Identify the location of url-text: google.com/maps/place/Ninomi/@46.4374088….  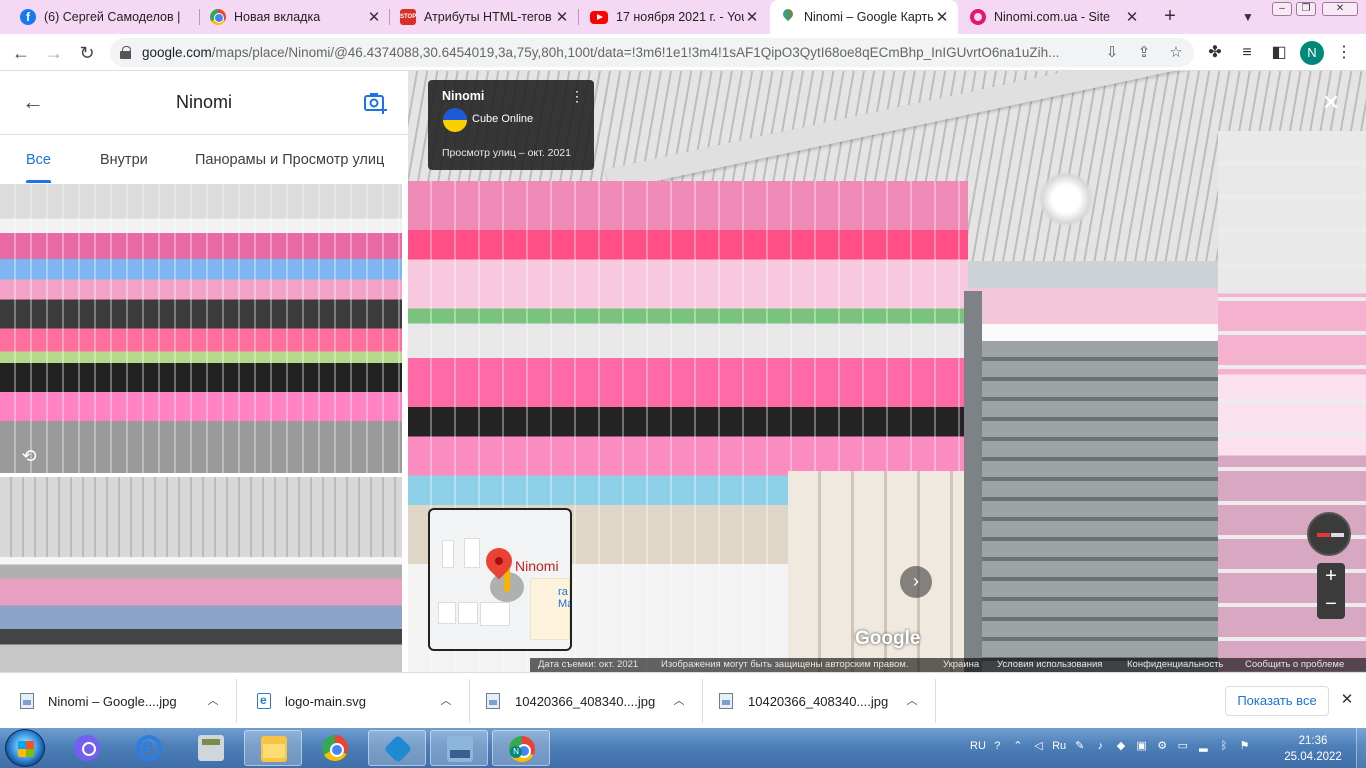
(622, 52).